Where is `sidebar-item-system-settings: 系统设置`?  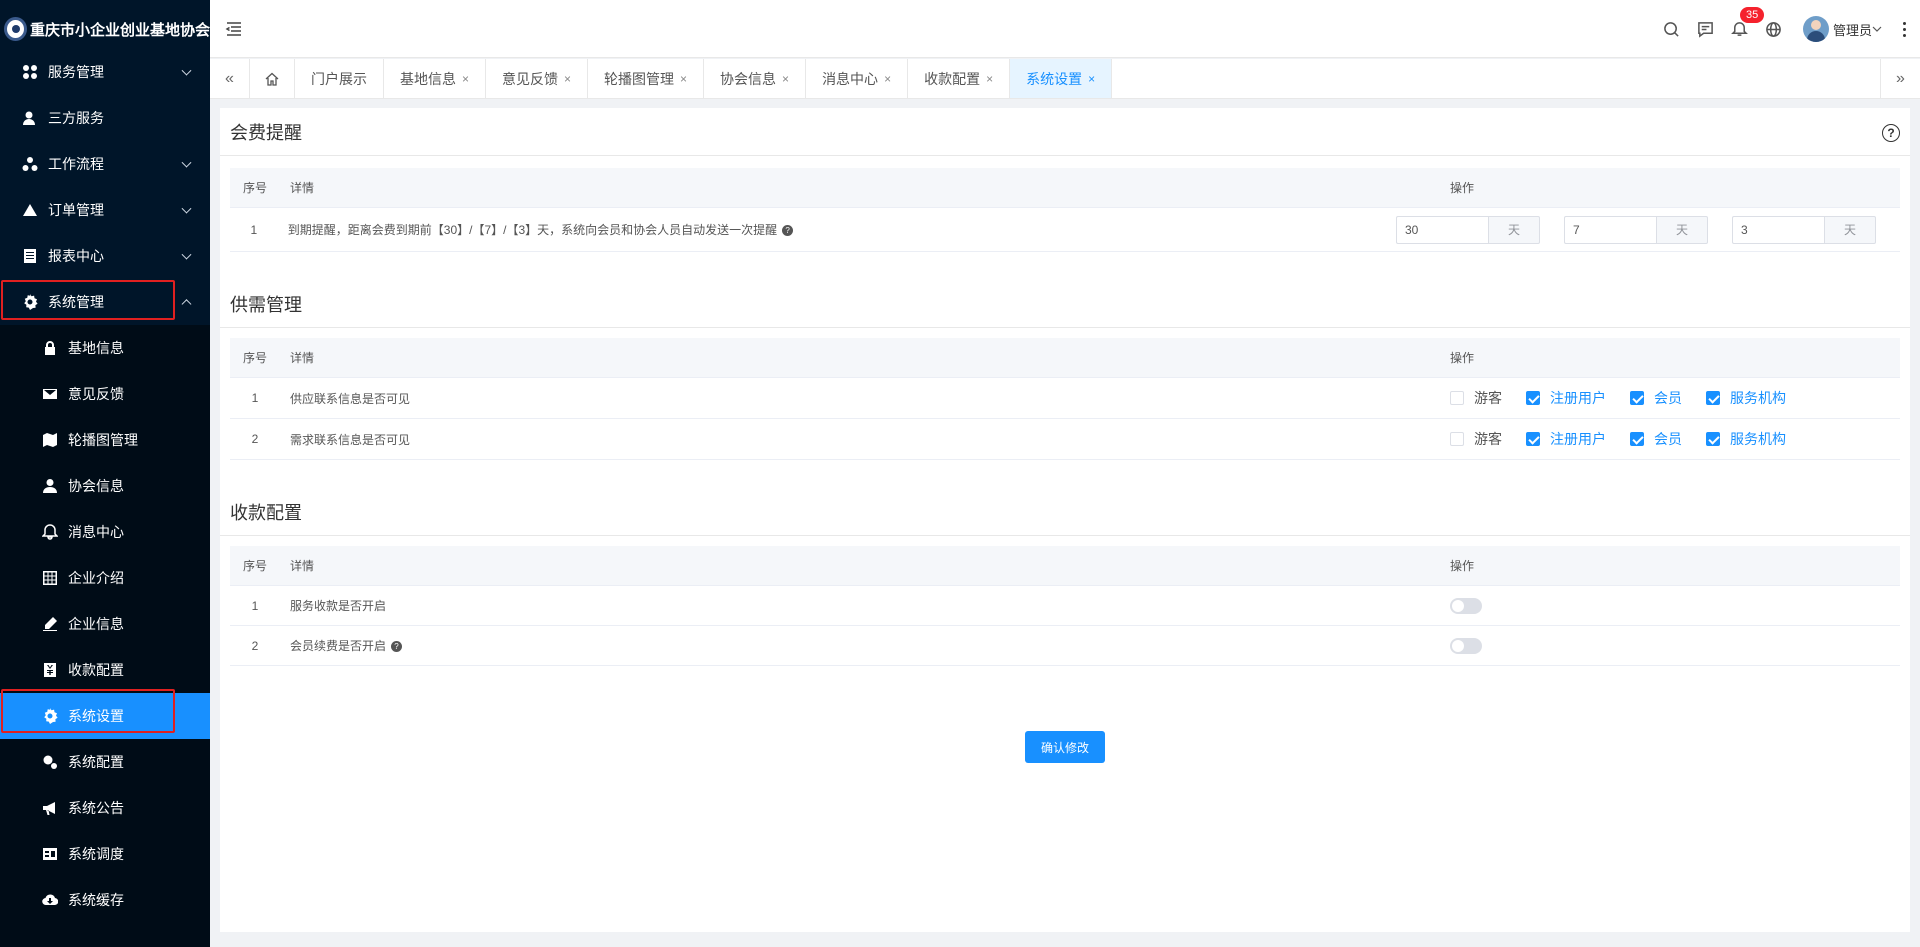
sidebar-item-system-settings: 系统设置 is located at coordinates (105, 716).